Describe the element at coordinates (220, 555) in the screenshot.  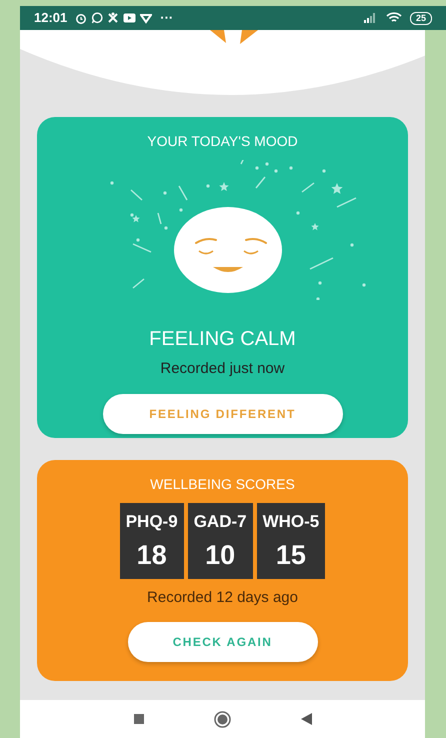
I see `score-value: 10` at that location.